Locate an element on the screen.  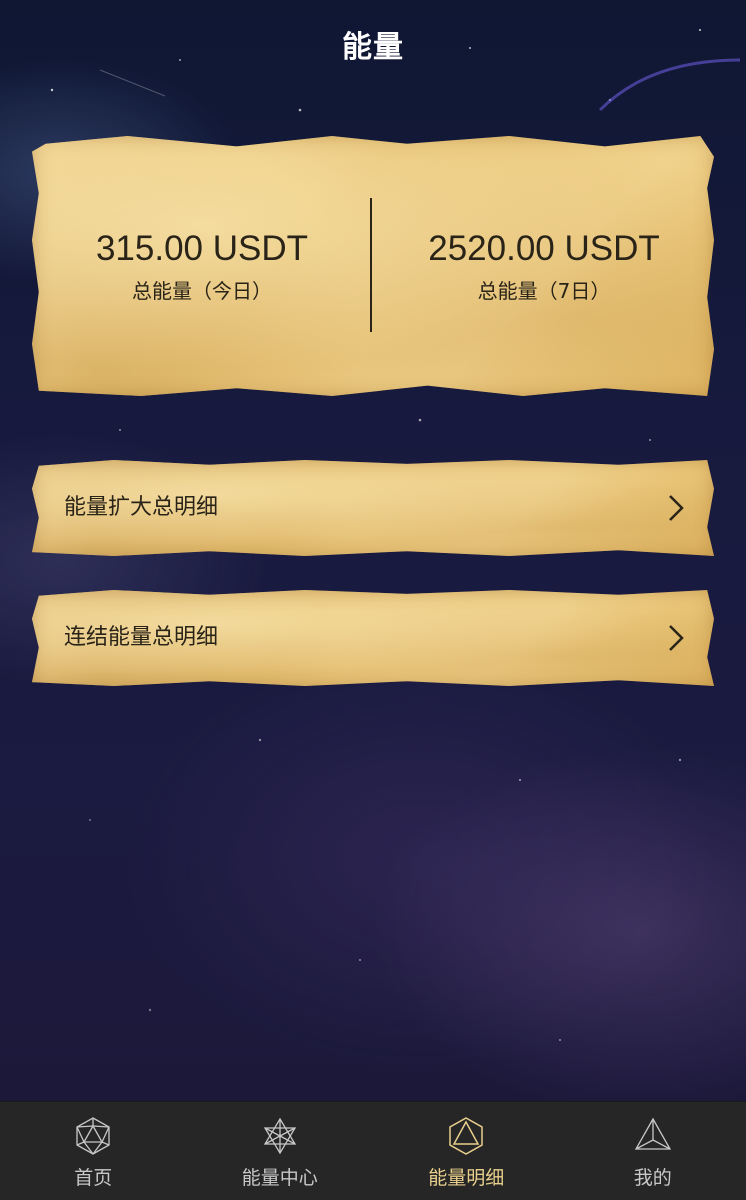
tab-label: 能量明细 is located at coordinates (466, 1178).